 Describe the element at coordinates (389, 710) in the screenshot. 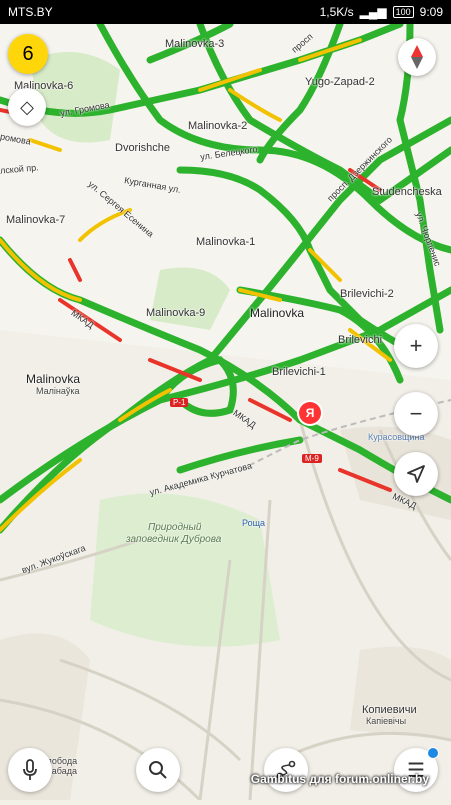

I see `village-label: Копиевичи` at that location.